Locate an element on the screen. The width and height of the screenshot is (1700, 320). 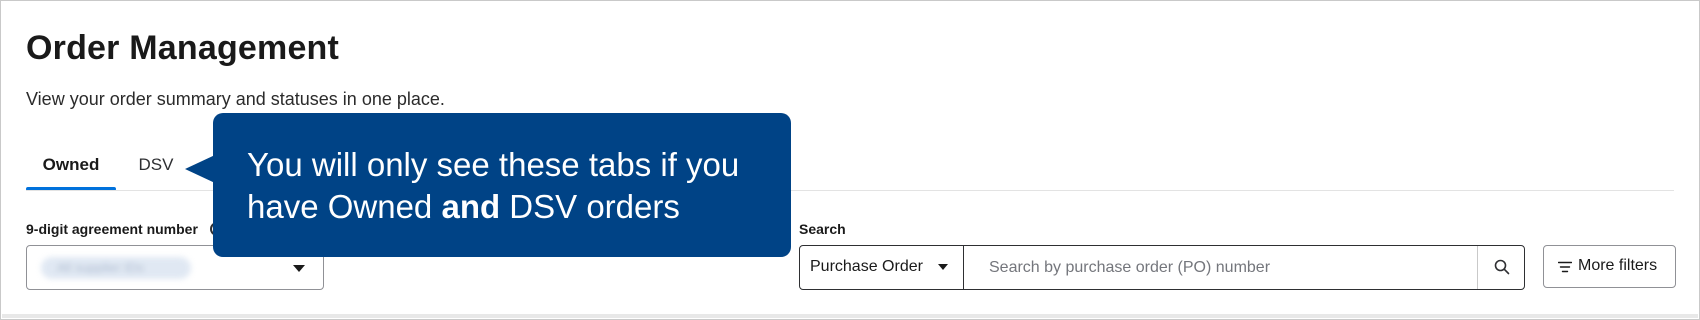
tab-owned: Owned is located at coordinates (71, 166).